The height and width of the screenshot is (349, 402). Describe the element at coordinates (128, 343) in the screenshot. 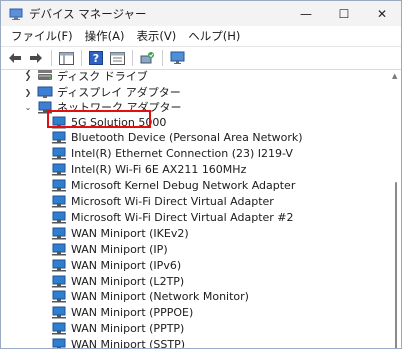

I see `network-adapter-label: WAN Miniport (SSTP)` at that location.